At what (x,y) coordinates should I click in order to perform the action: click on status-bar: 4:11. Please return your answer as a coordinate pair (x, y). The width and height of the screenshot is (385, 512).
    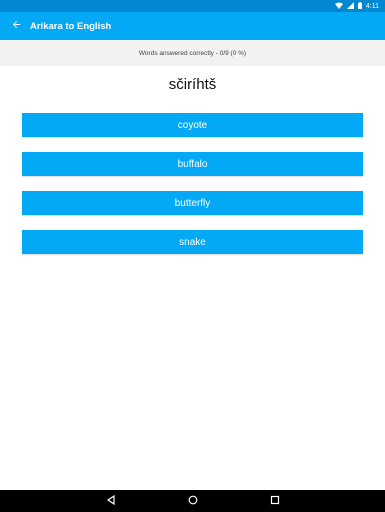
    Looking at the image, I should click on (192, 6).